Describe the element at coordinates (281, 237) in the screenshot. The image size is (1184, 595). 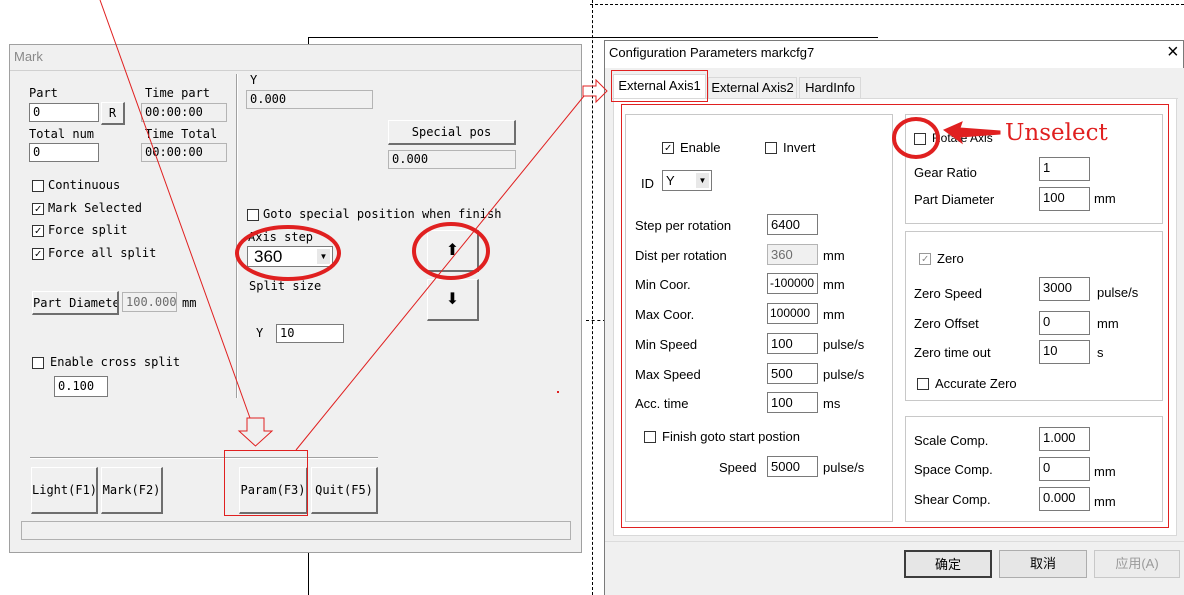
I see `axis-step-label: Axis step` at that location.